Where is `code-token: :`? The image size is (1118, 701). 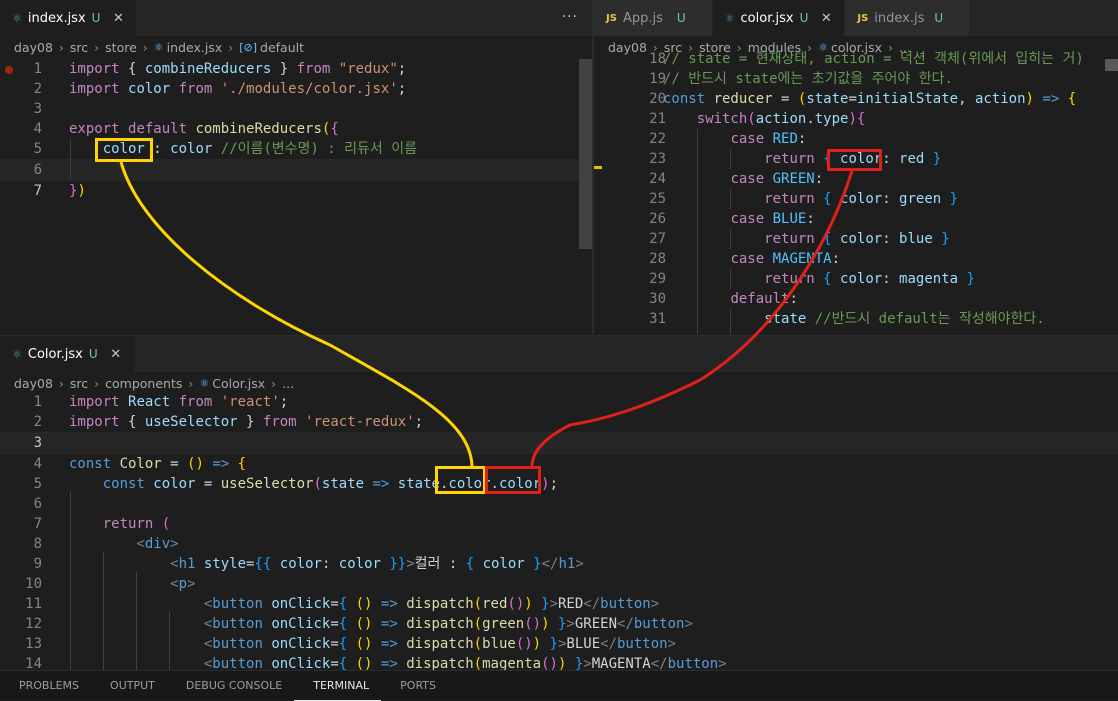 code-token: : is located at coordinates (810, 219).